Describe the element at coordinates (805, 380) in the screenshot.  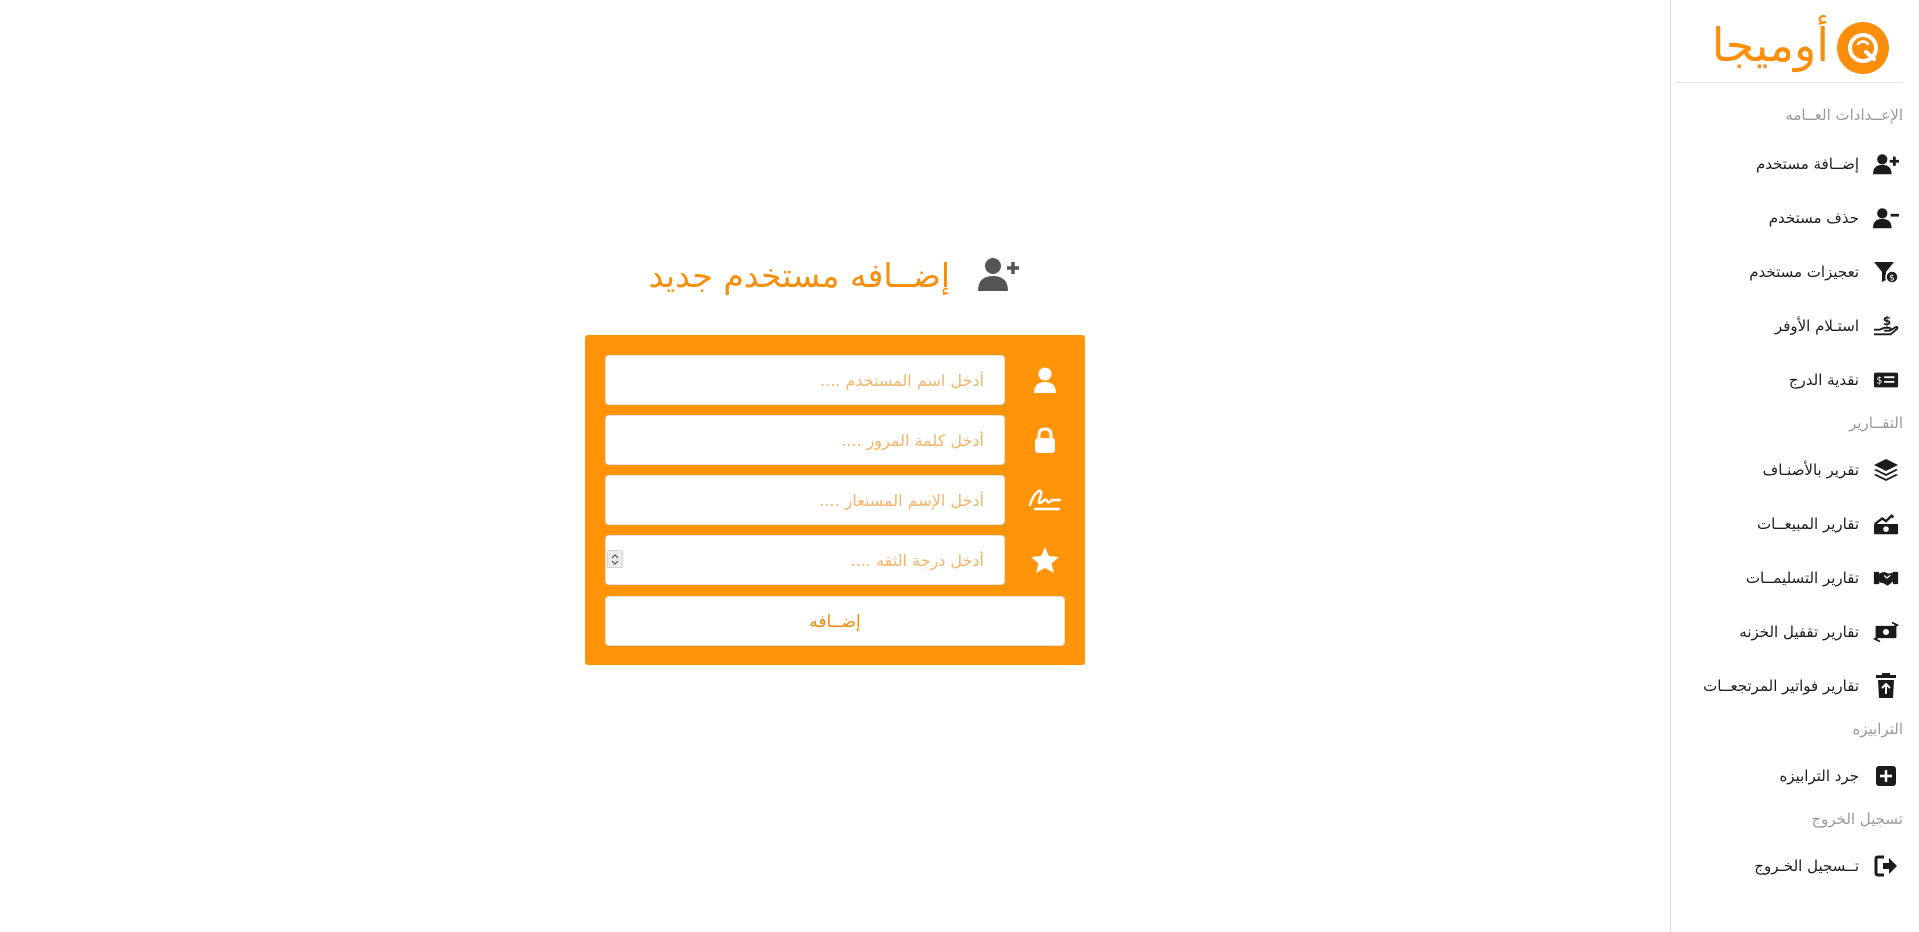
I see `username-input` at that location.